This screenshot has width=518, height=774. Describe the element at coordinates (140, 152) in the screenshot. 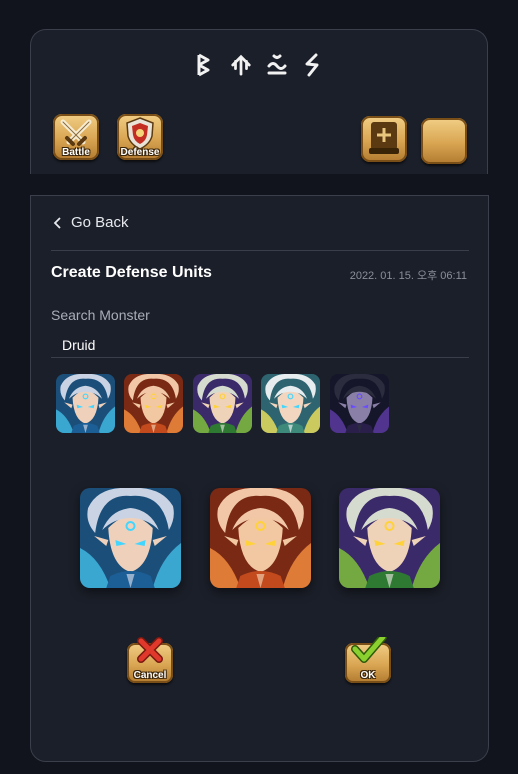

I see `defense-label: Defense` at that location.